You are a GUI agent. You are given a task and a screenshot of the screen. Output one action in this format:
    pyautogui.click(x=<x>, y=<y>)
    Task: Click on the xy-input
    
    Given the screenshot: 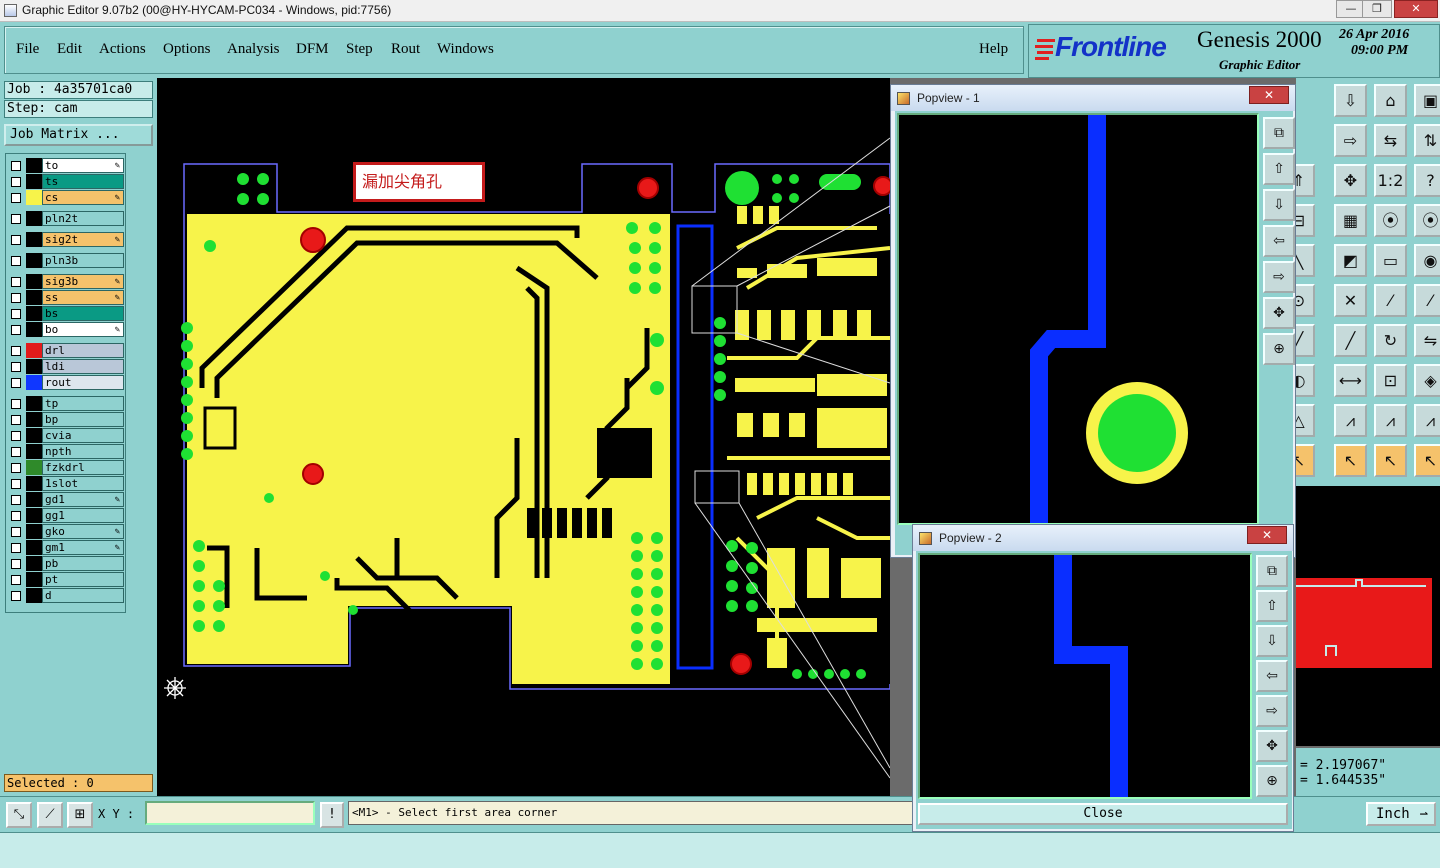 What is the action you would take?
    pyautogui.click(x=230, y=813)
    